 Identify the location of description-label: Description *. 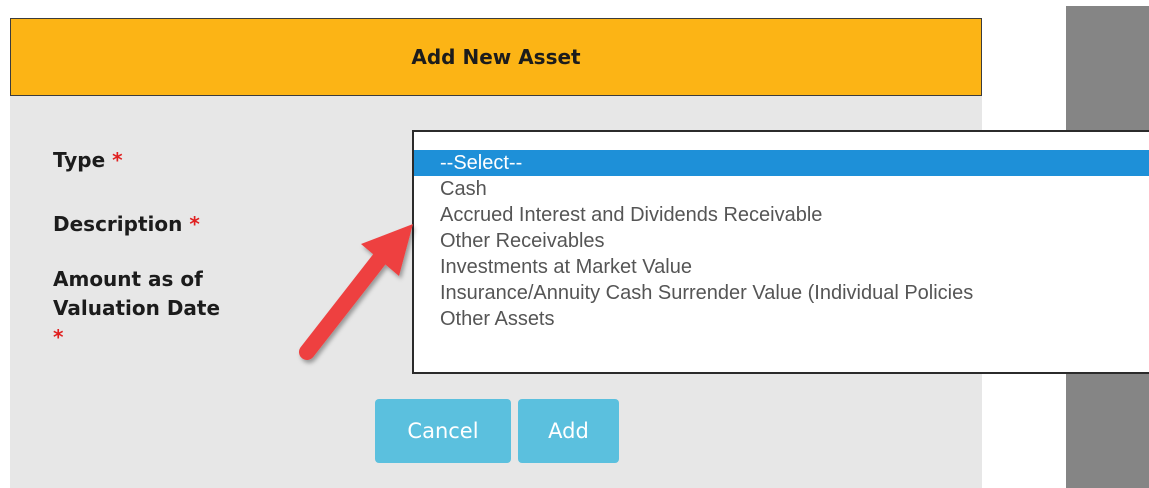
(126, 224).